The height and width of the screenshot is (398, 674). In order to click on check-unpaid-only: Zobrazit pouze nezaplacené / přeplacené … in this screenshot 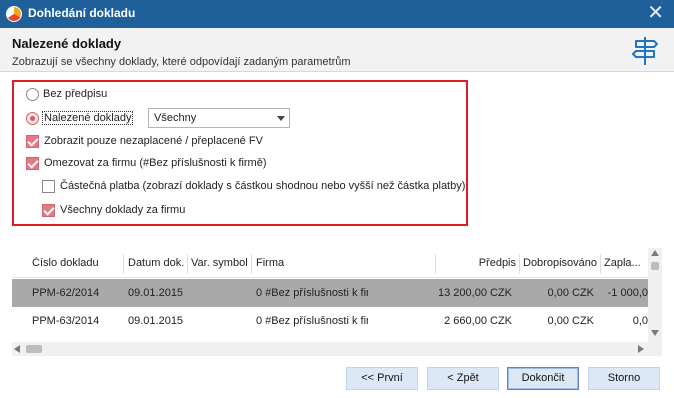, I will do `click(144, 141)`.